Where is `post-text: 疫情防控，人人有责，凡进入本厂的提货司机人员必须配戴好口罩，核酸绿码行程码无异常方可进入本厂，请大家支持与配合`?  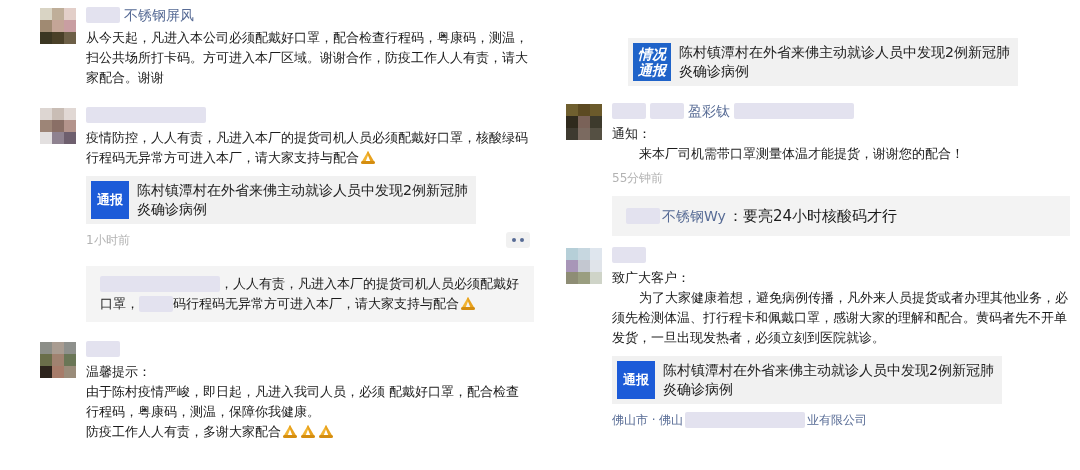
post-text: 疫情防控，人人有责，凡进入本厂的提货司机人员必须配戴好口罩，核酸绿码行程码无异常方可进入本厂，请大家支持与配合 is located at coordinates (307, 148).